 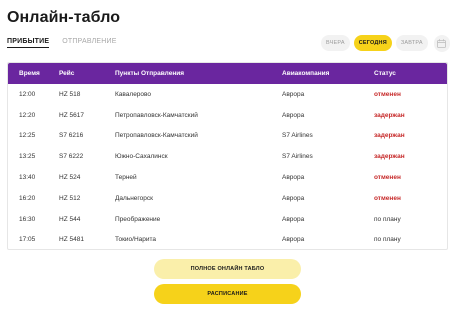 I want to click on row-time: 12:20, so click(x=27, y=115).